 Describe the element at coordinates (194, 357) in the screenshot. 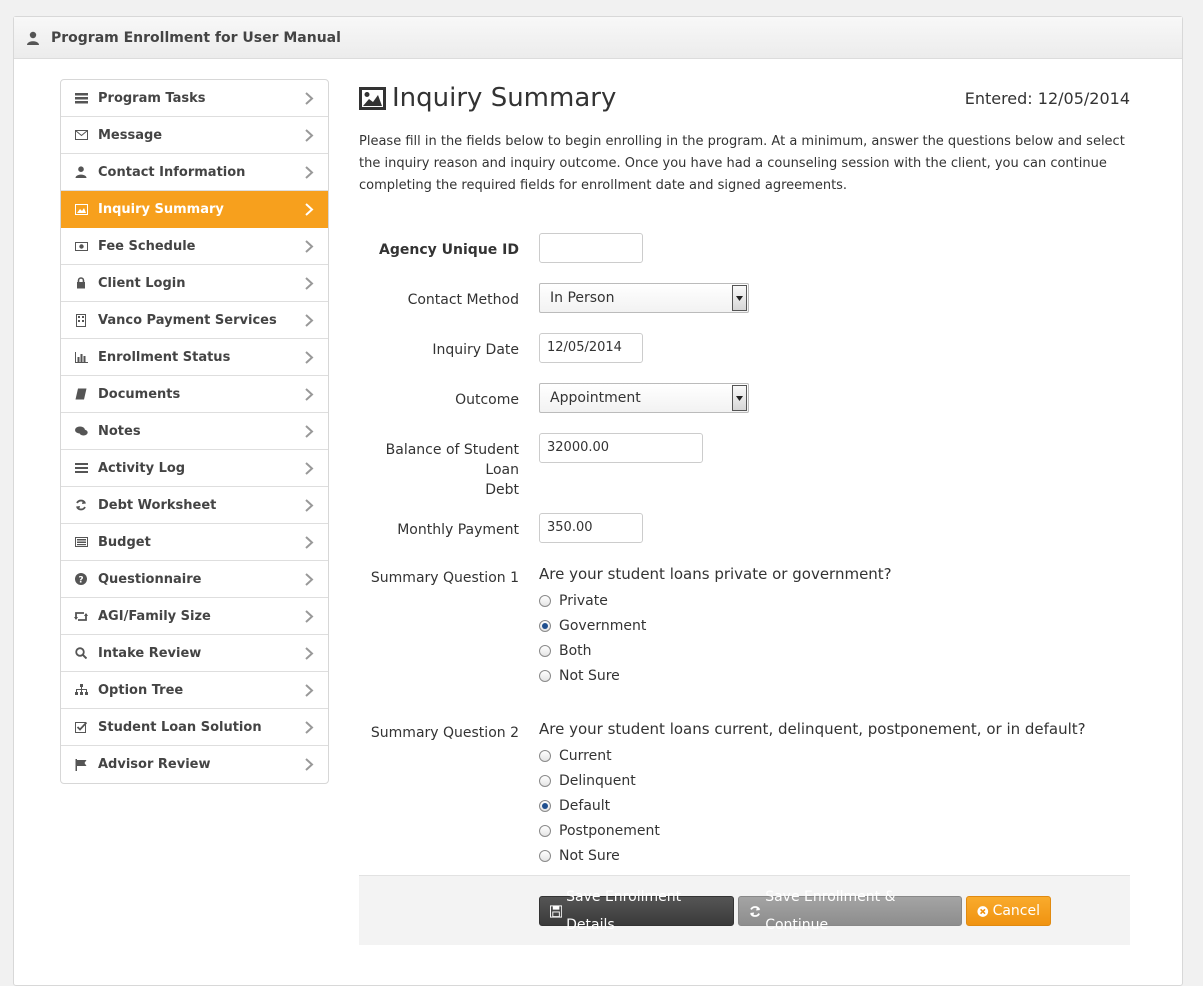

I see `sidebar-item-enrollment-status: Enrollment Status` at that location.